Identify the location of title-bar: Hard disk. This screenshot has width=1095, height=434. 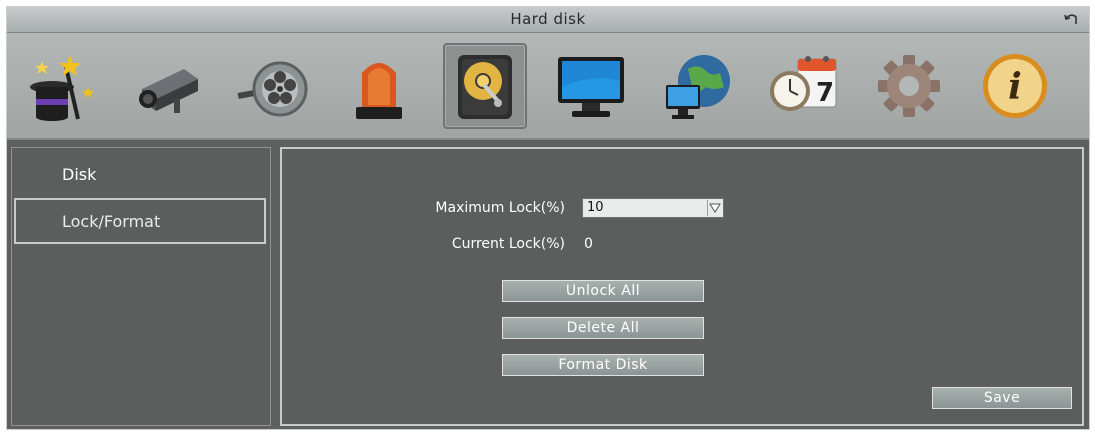
(548, 20).